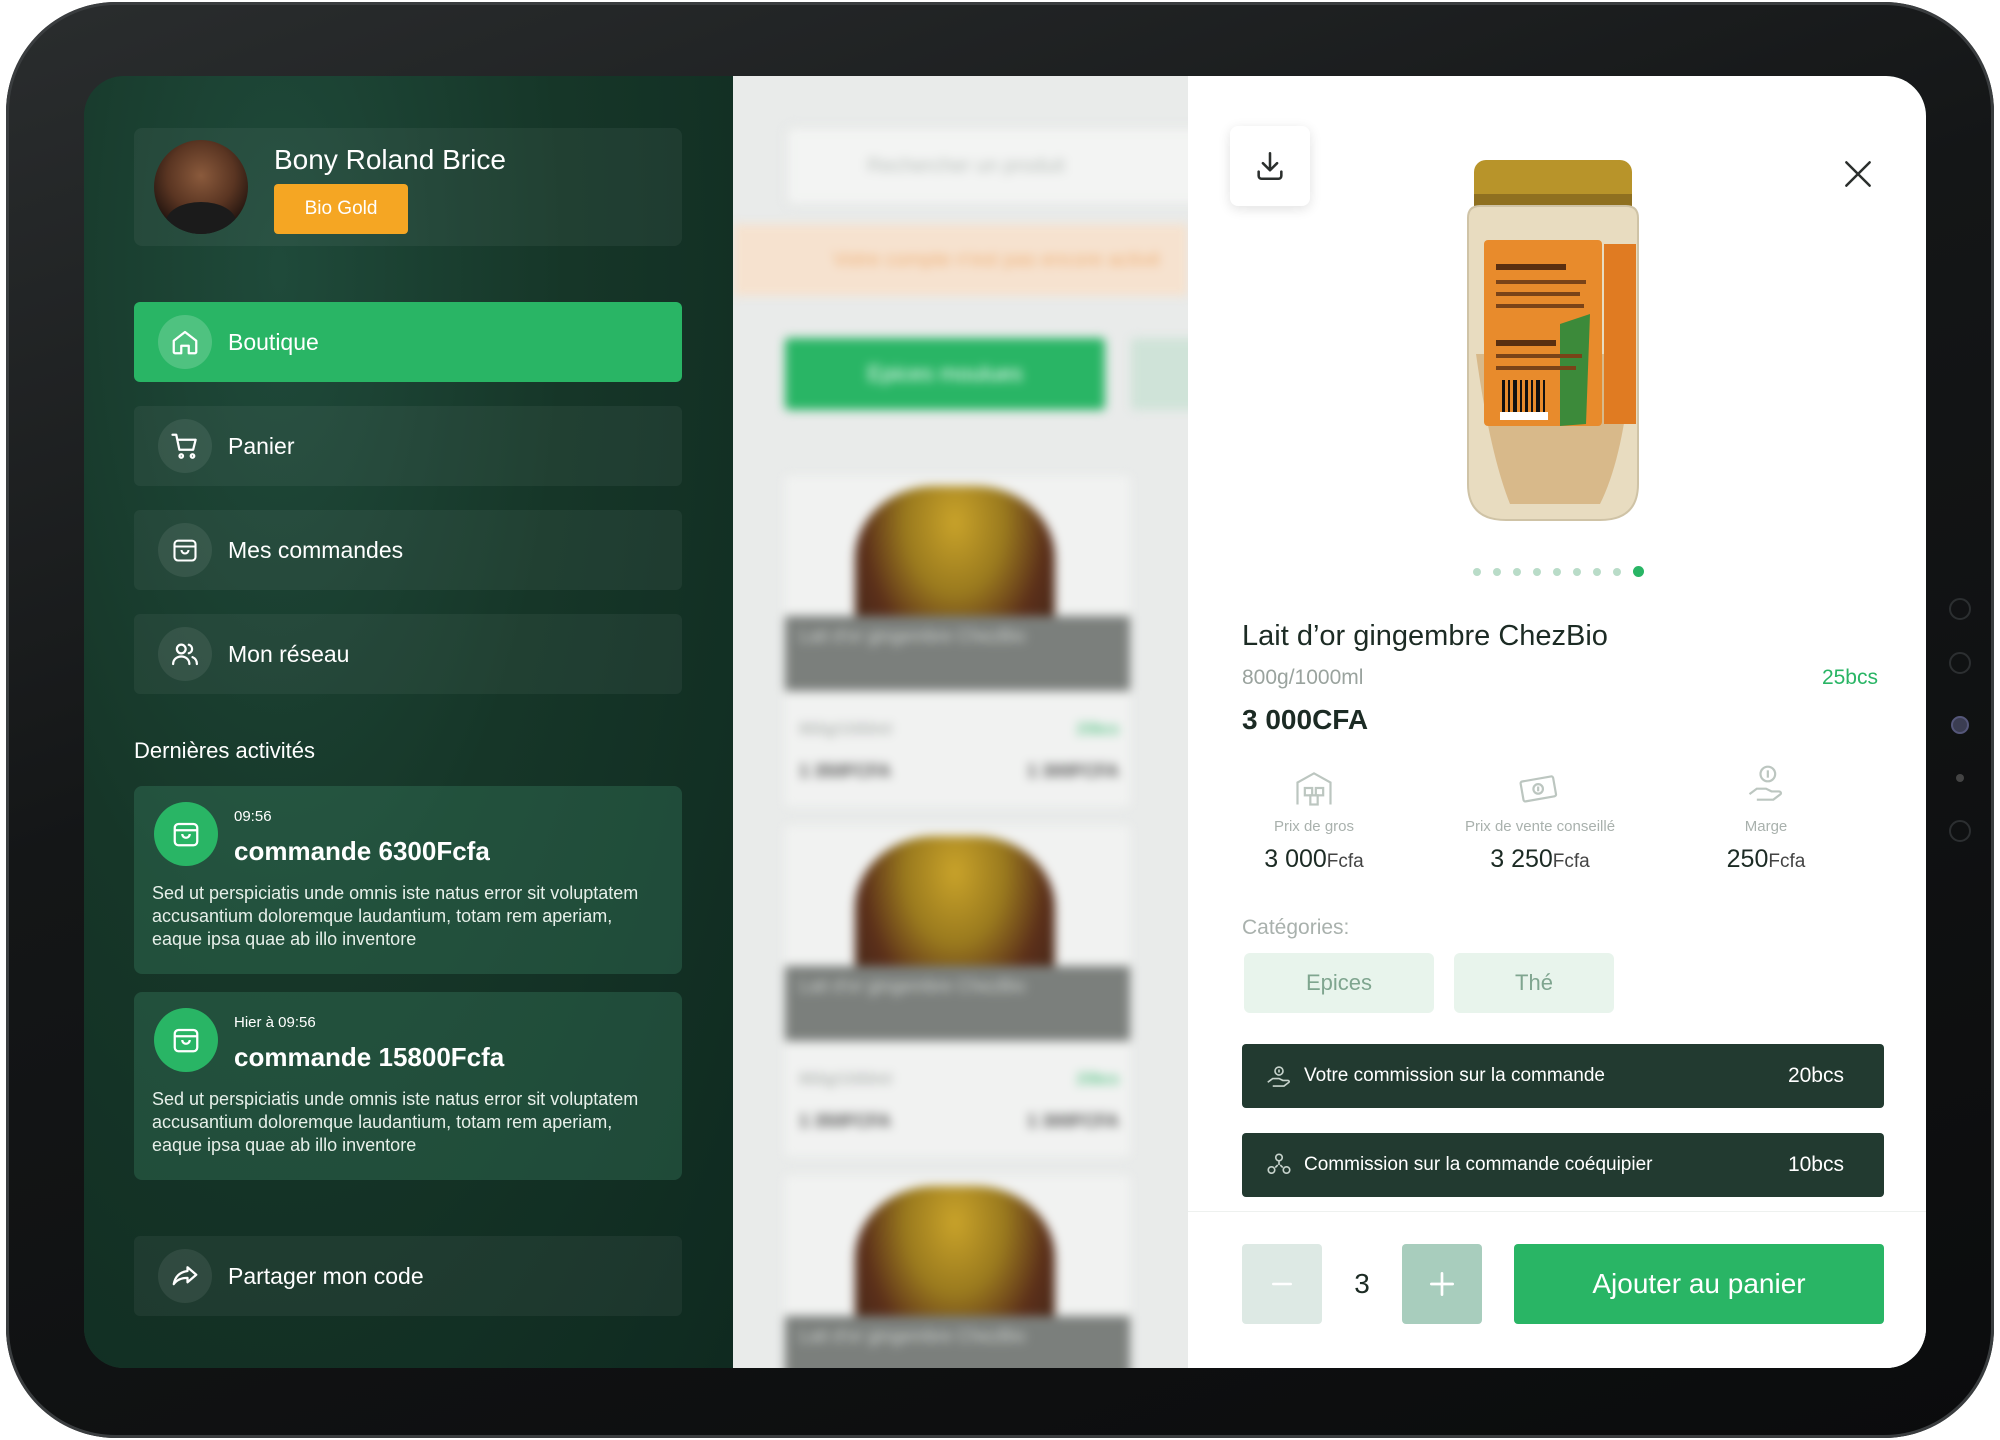  I want to click on product-quantity: 800g/1000ml, so click(1303, 677).